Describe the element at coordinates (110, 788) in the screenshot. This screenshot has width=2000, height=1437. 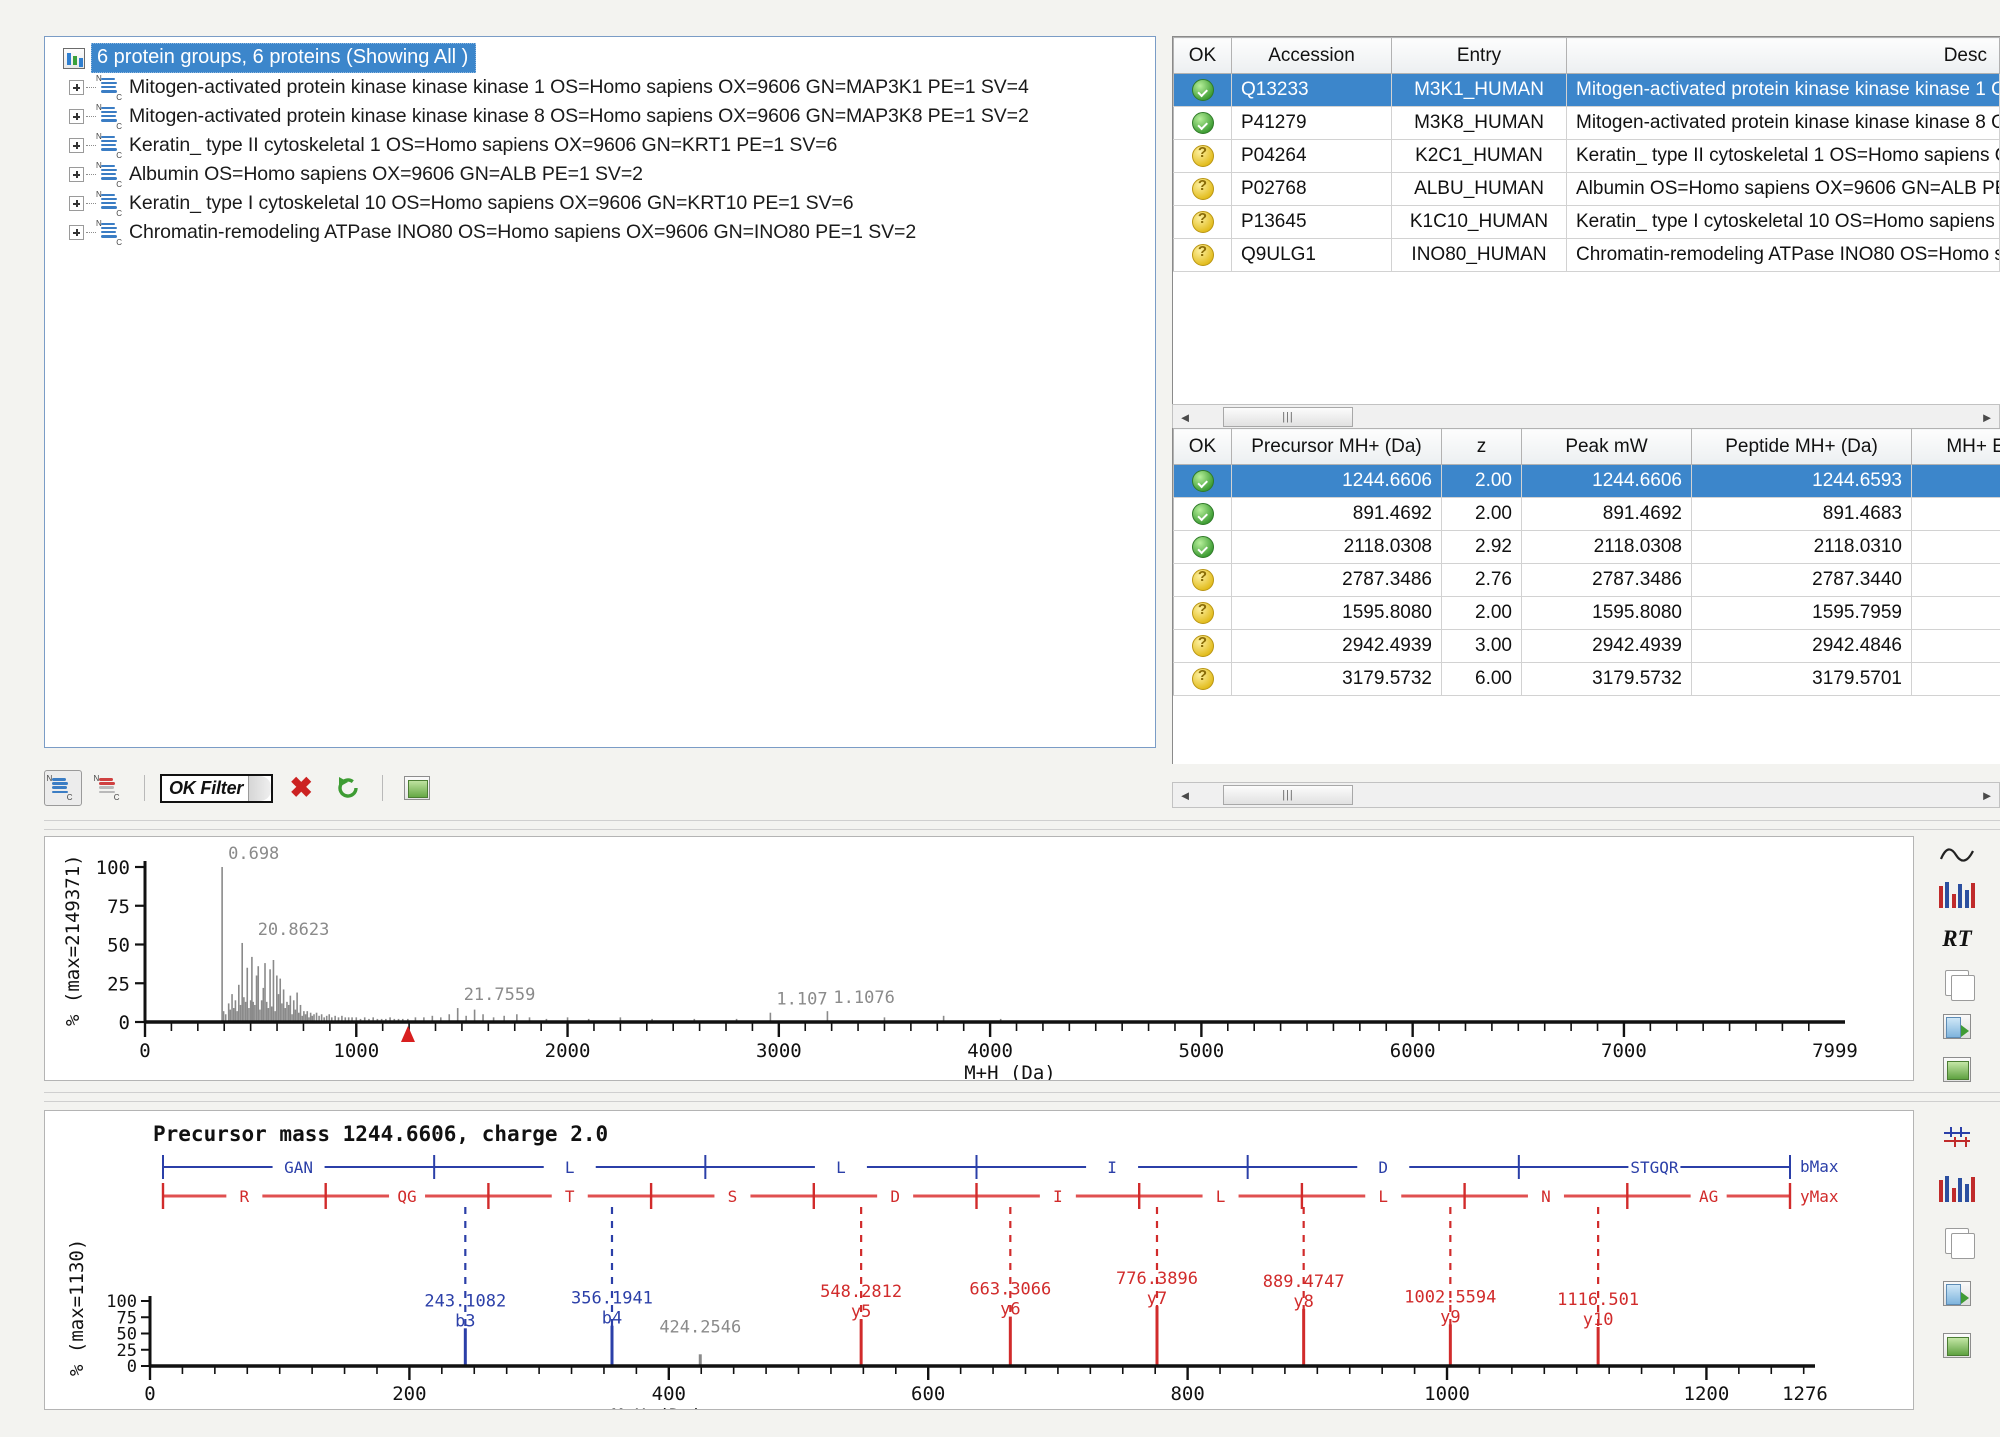
I see `peptide-view-button: N C` at that location.